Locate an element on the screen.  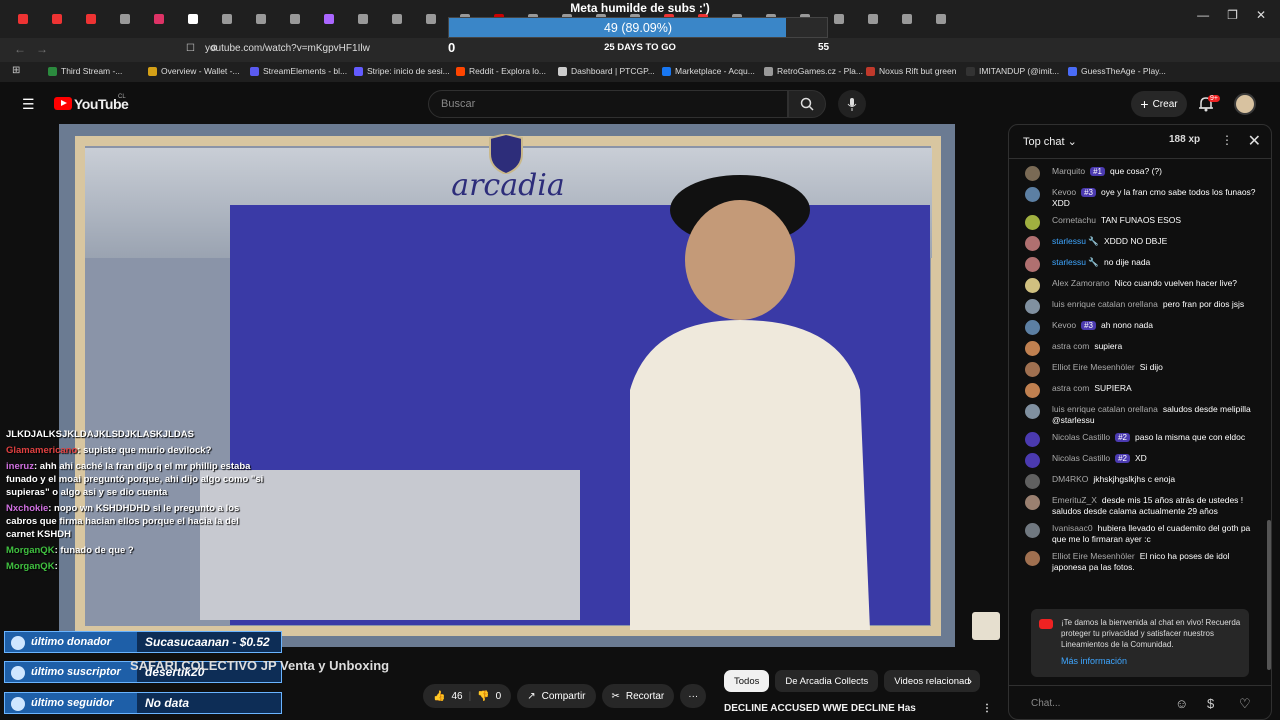
close-window-button: ✕ is located at coordinates (1261, 15).